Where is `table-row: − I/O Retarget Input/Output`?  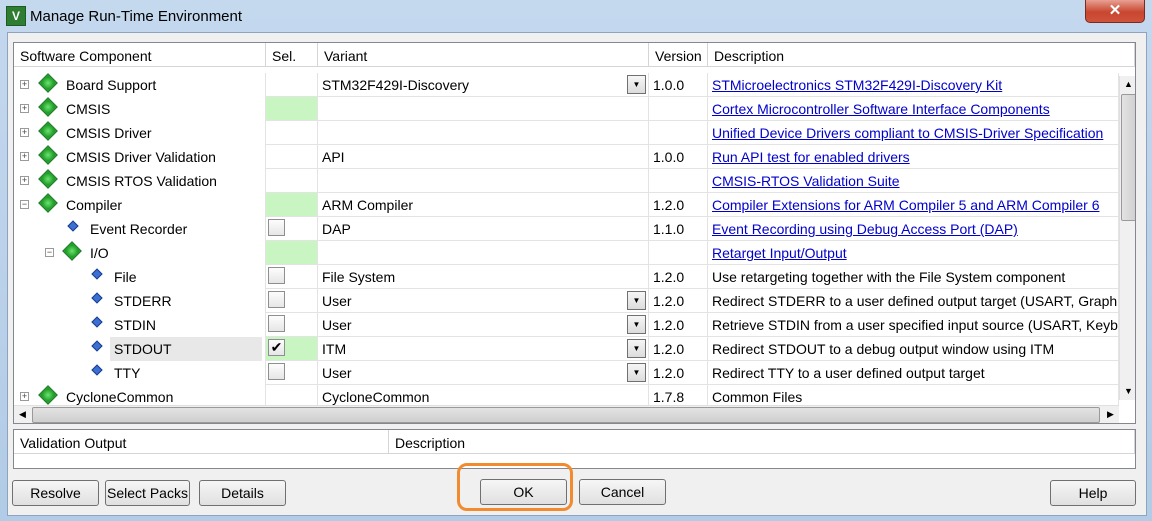 table-row: − I/O Retarget Input/Output is located at coordinates (566, 253).